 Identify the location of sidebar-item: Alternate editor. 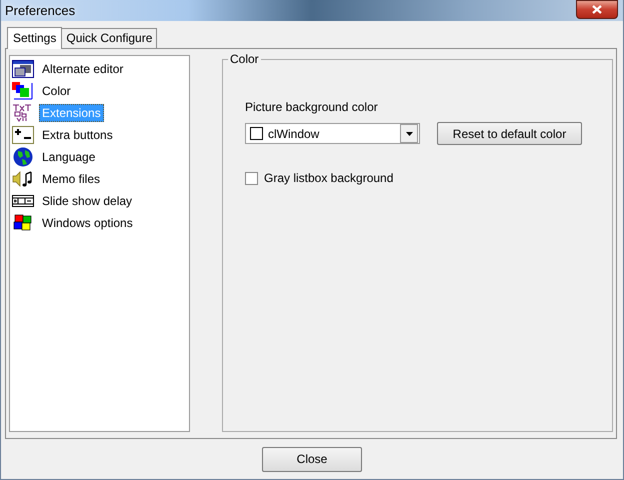
(82, 69).